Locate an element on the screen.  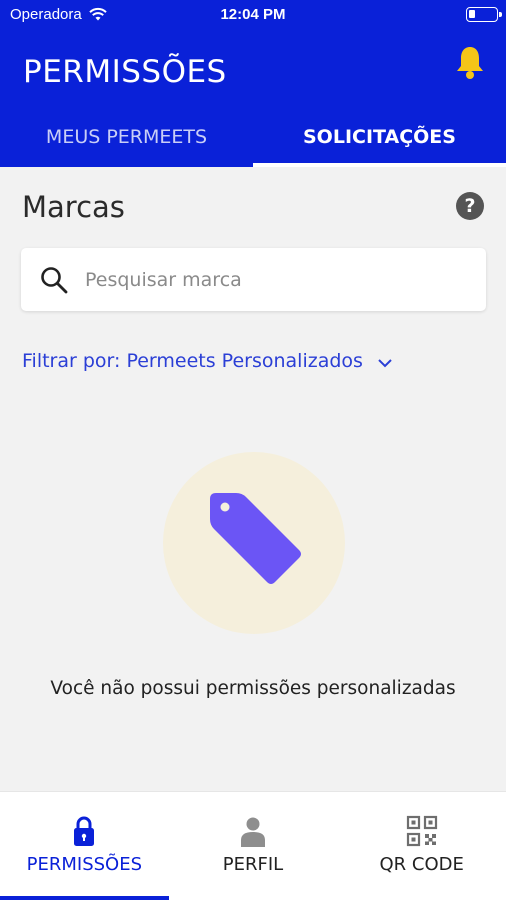
search-bar is located at coordinates (253, 279).